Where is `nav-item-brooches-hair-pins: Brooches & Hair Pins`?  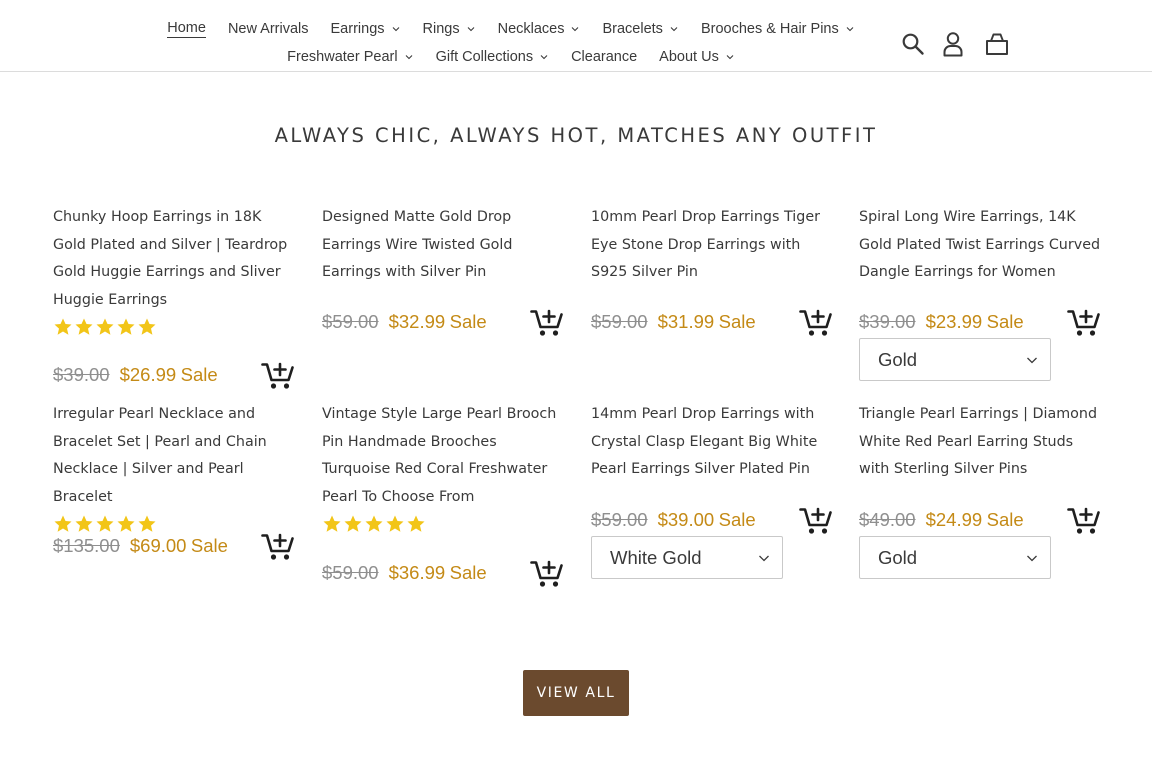
nav-item-brooches-hair-pins: Brooches & Hair Pins is located at coordinates (778, 29).